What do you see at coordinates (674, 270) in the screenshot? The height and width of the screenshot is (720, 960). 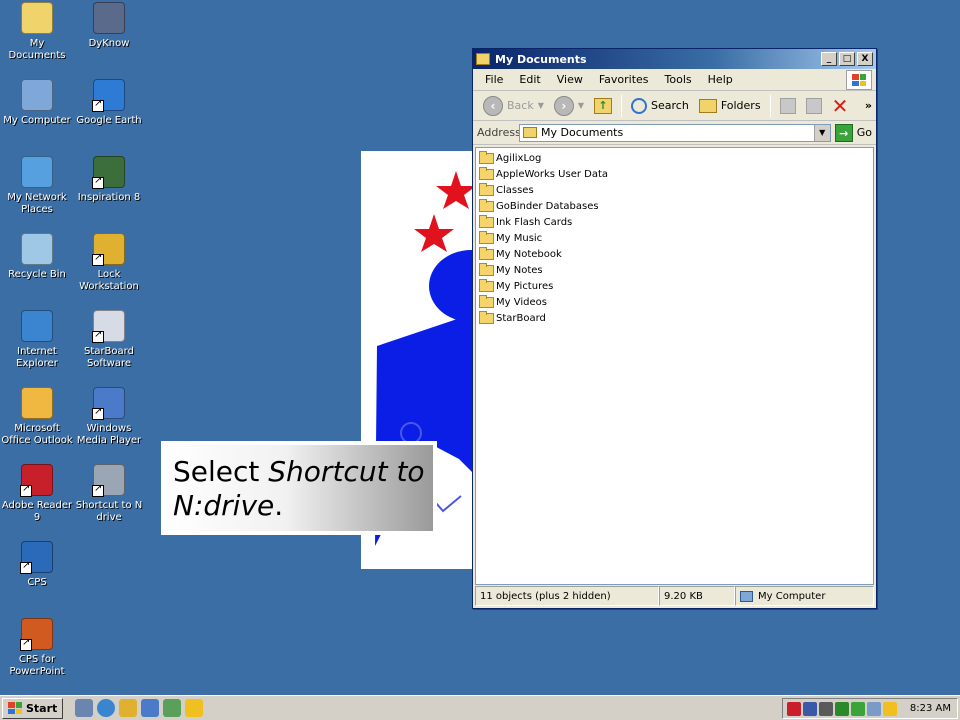 I see `file-list-item: My Notes` at bounding box center [674, 270].